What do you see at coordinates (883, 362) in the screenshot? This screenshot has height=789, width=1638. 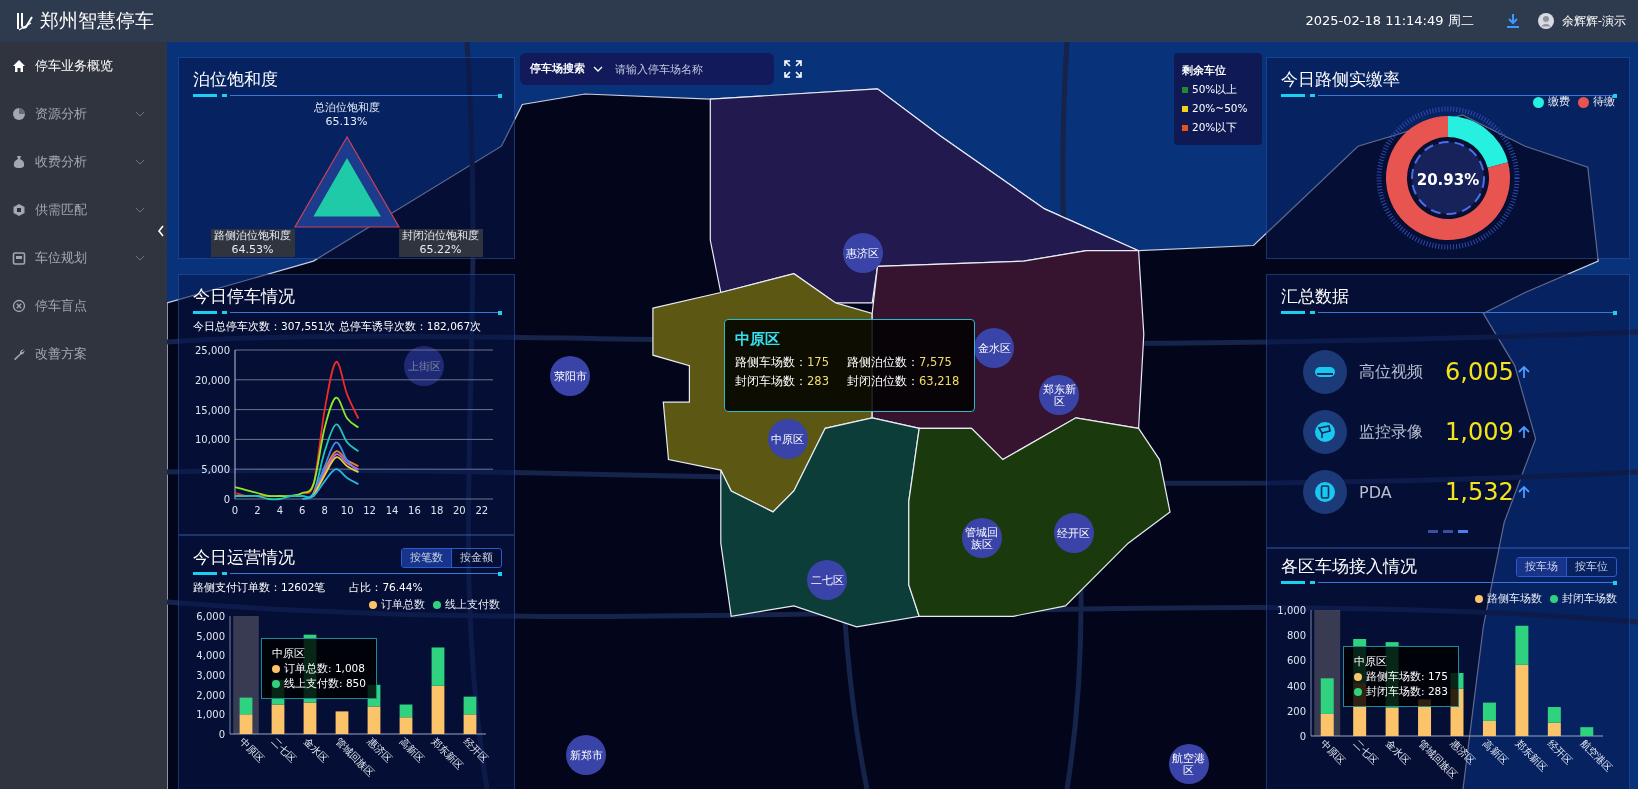 I see `tooltip-label: 路侧泊位数：` at bounding box center [883, 362].